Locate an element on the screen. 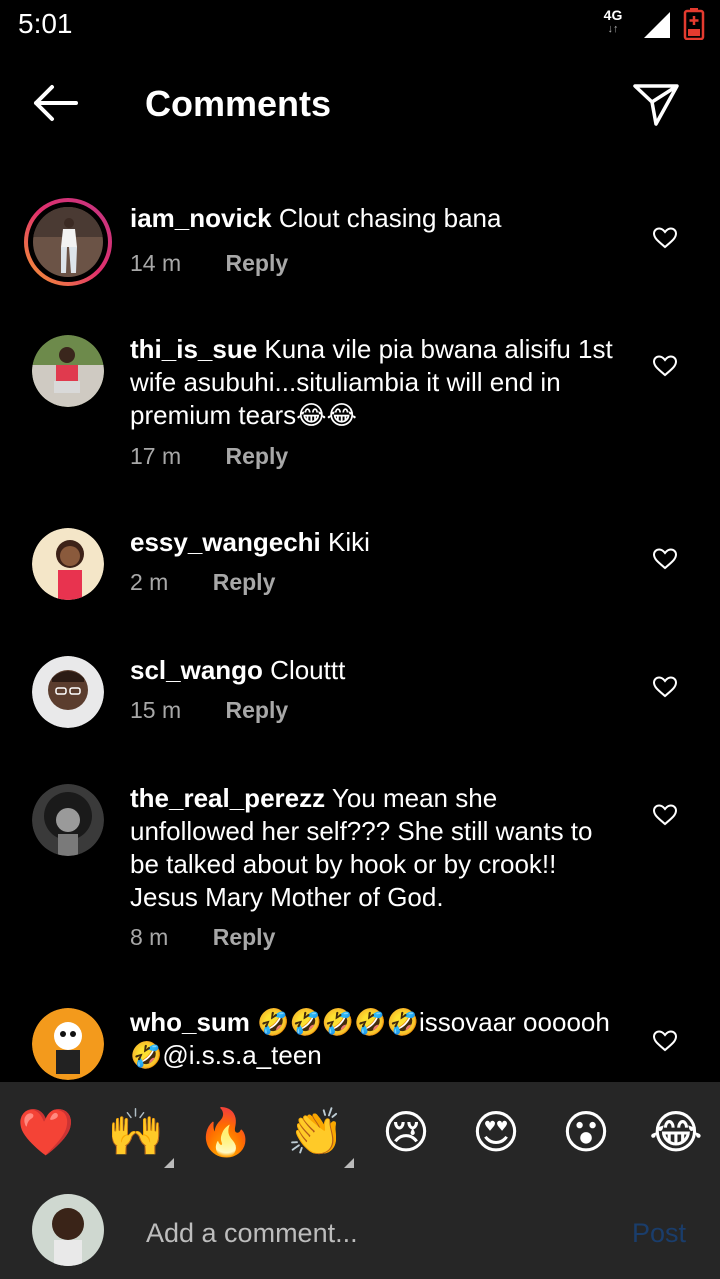  reaction-laugh: 😂 is located at coordinates (676, 1132).